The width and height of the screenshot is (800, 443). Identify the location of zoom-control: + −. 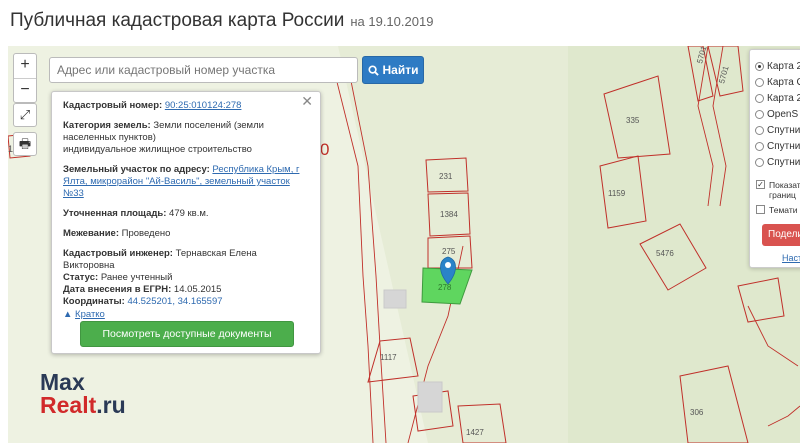
(25, 78).